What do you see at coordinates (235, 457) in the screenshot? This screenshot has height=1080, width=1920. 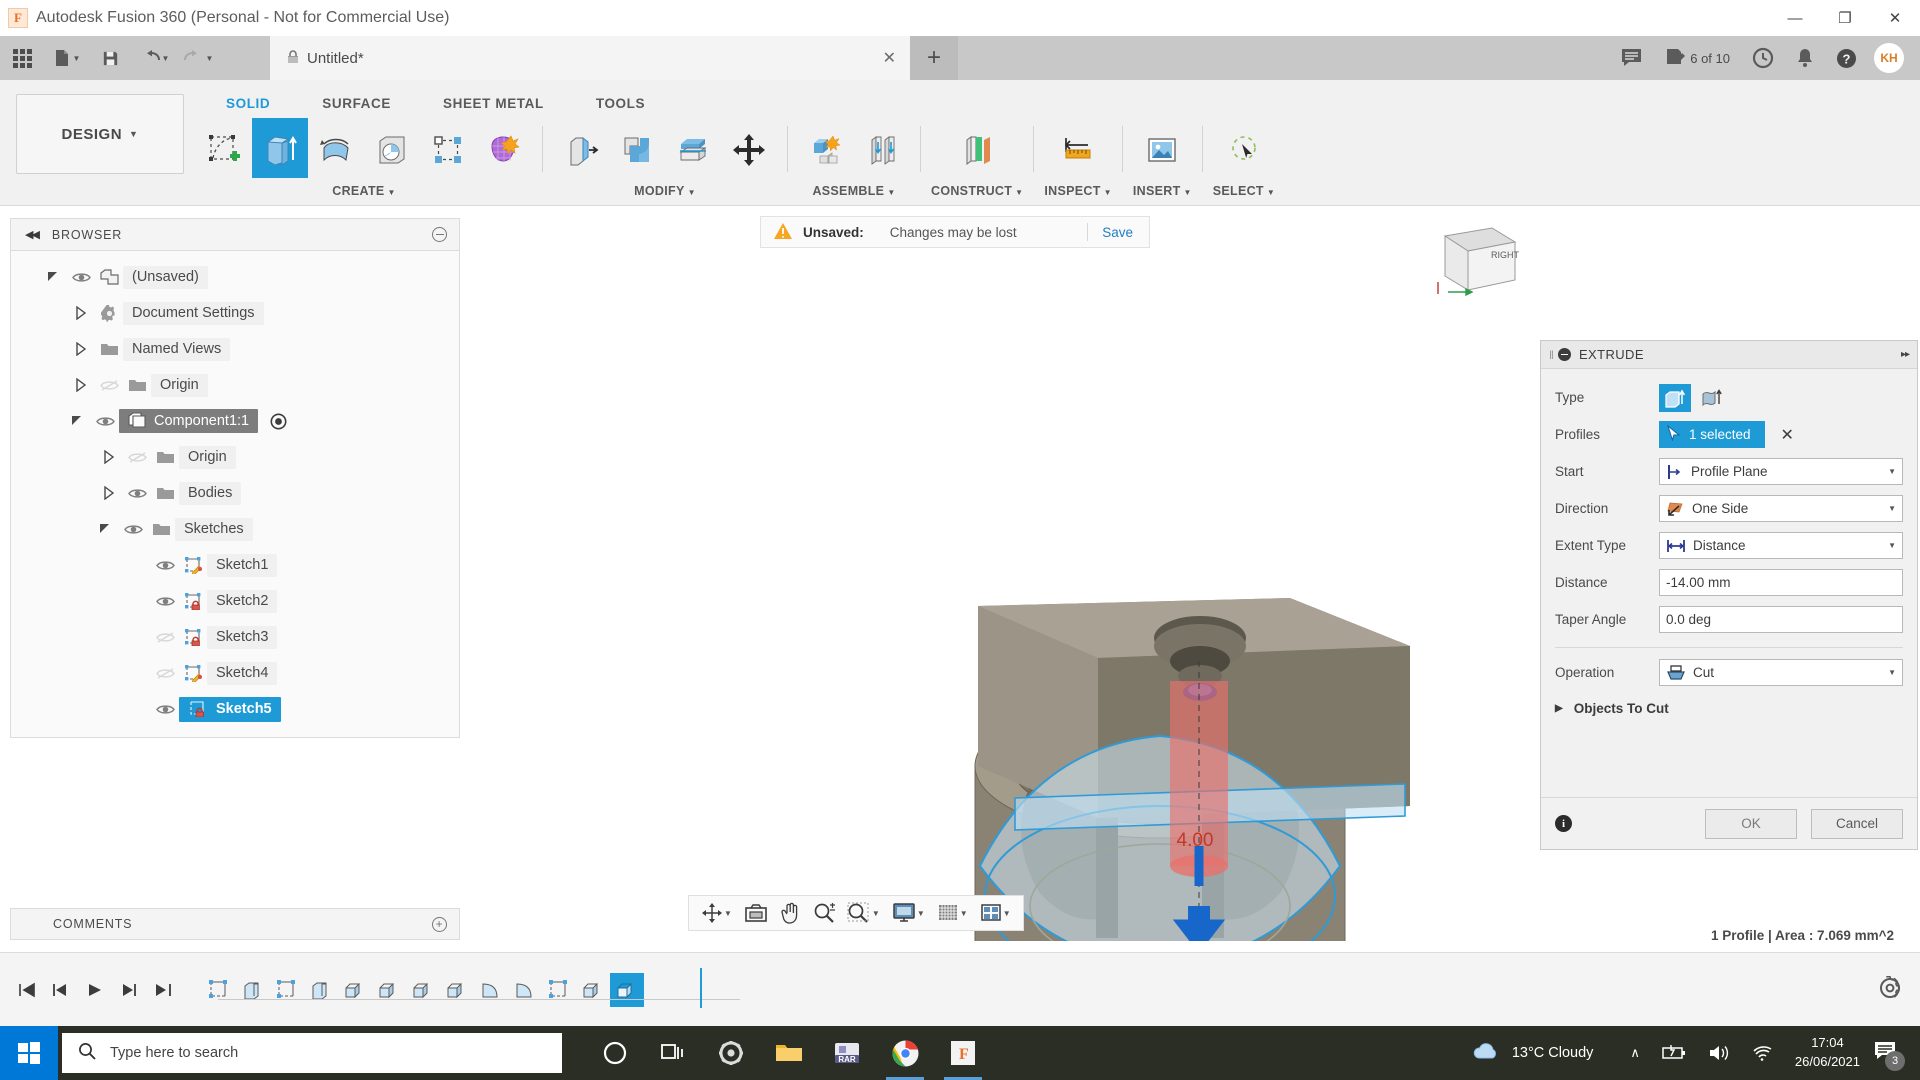 I see `tree-node-origin-component: Origin` at bounding box center [235, 457].